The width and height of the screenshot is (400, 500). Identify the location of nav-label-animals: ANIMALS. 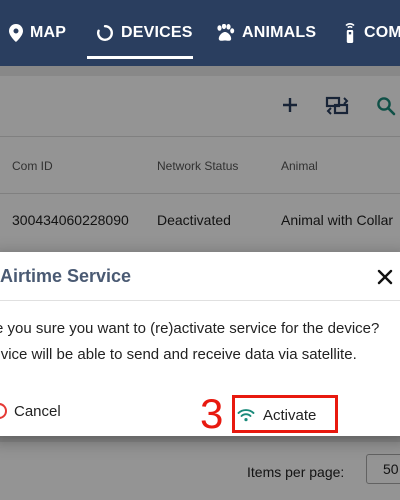
(279, 32).